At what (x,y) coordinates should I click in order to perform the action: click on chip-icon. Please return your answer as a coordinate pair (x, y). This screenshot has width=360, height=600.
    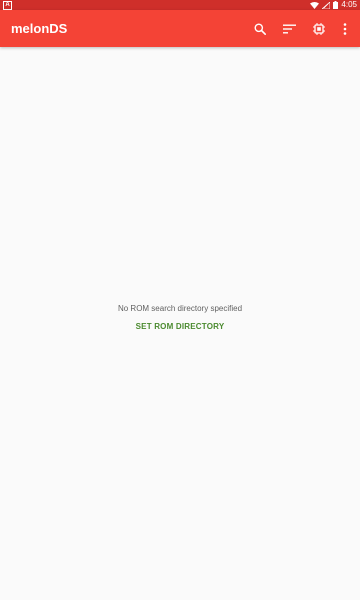
    Looking at the image, I should click on (319, 29).